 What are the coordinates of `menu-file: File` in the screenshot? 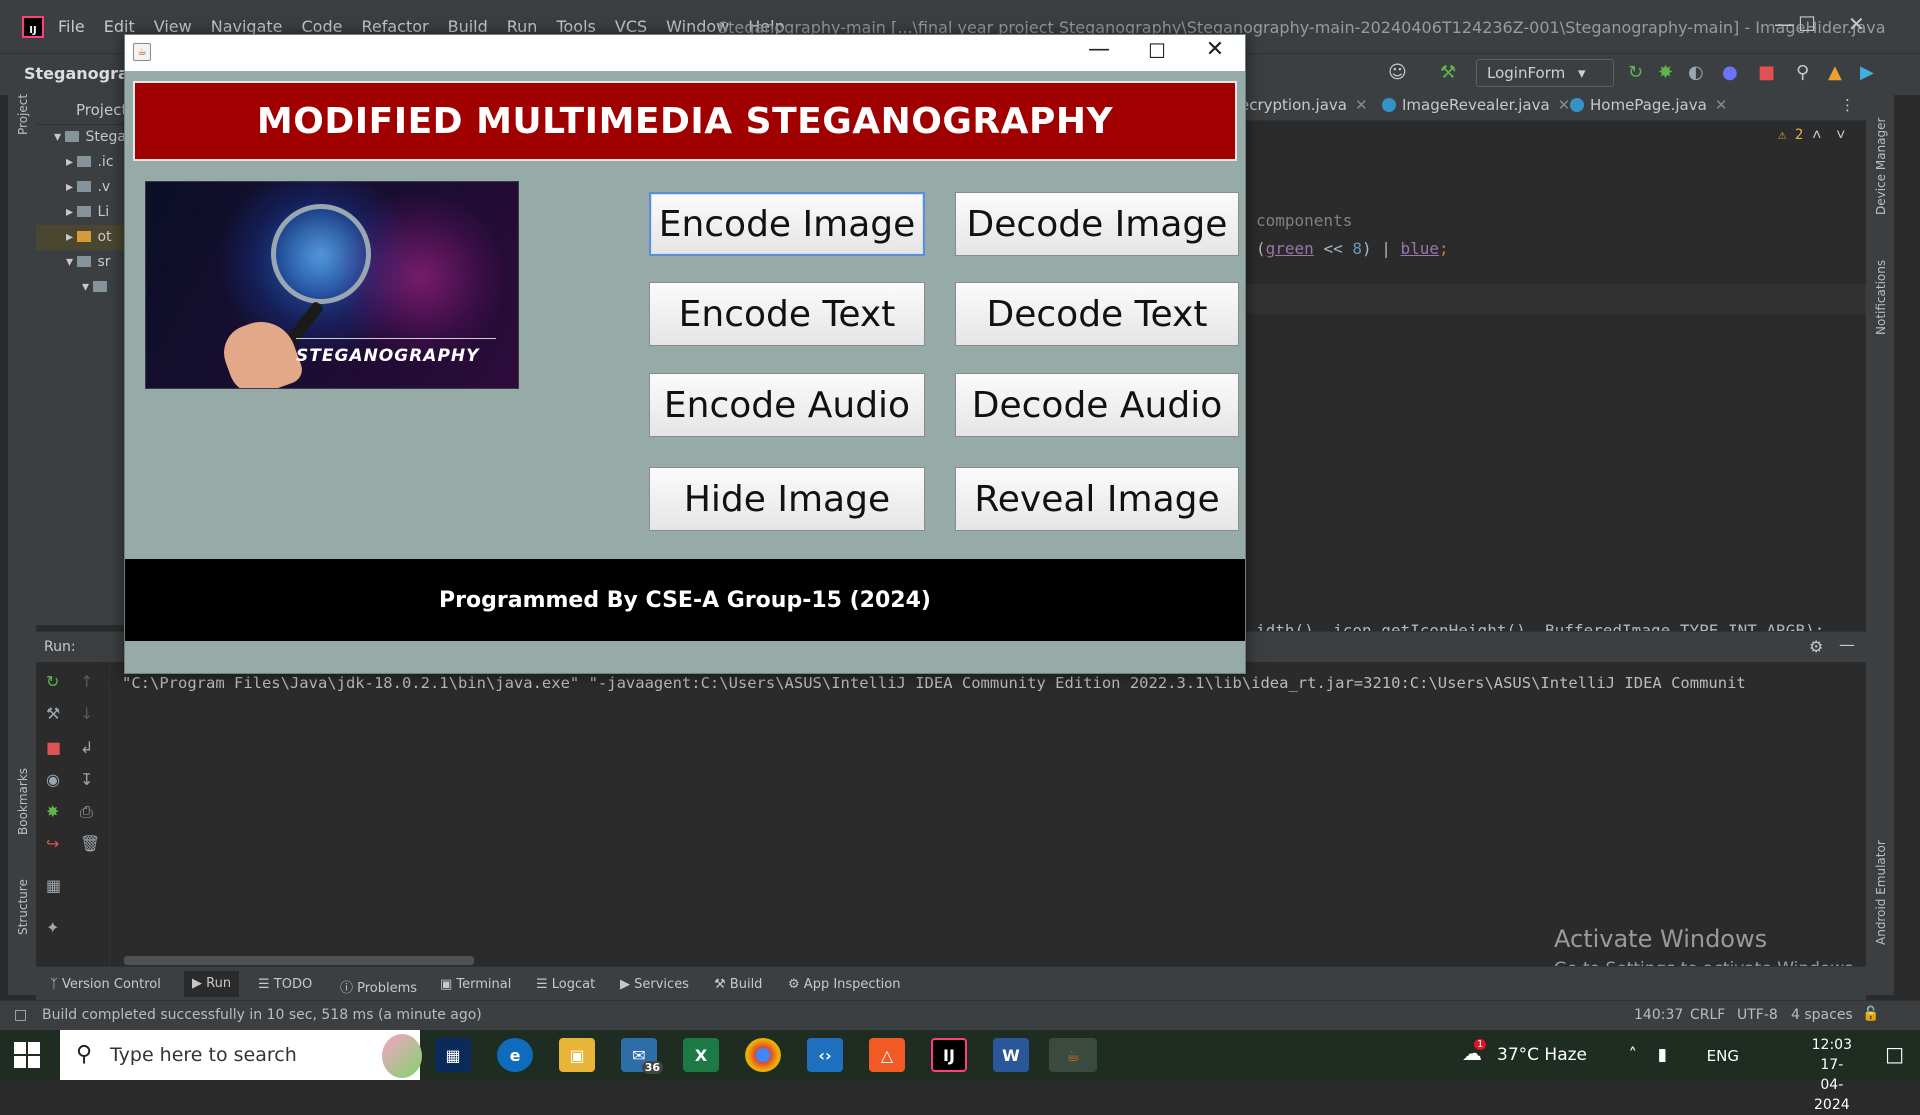 It's located at (71, 26).